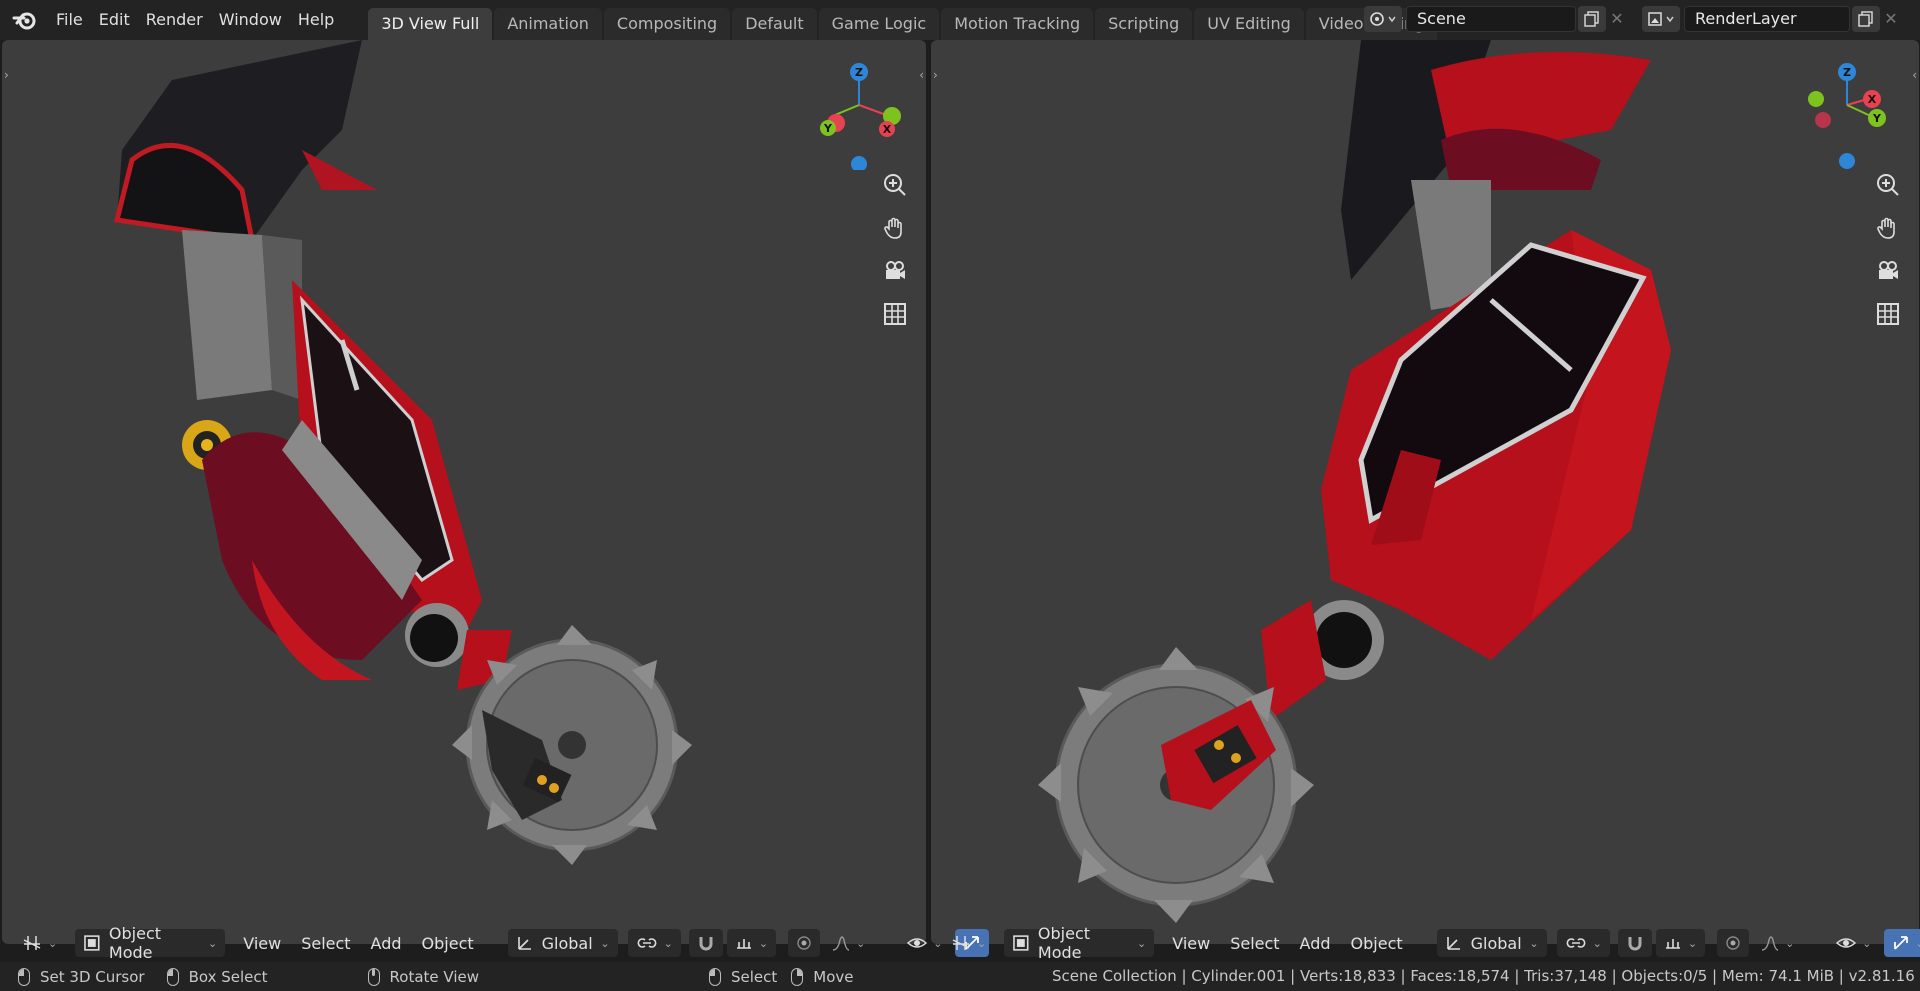  Describe the element at coordinates (25, 20) in the screenshot. I see `blender-logo-icon` at that location.